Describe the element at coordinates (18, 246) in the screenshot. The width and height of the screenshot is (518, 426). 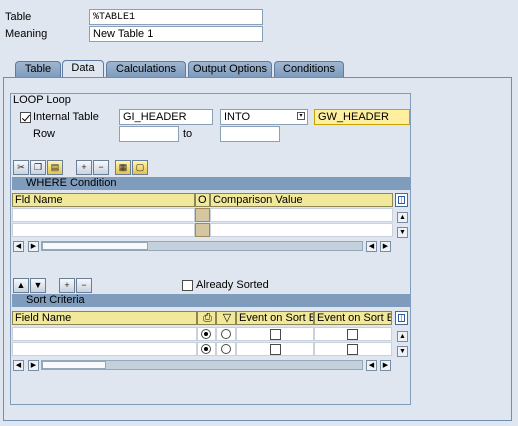
I see `where-scroll-left-button: ◀` at that location.